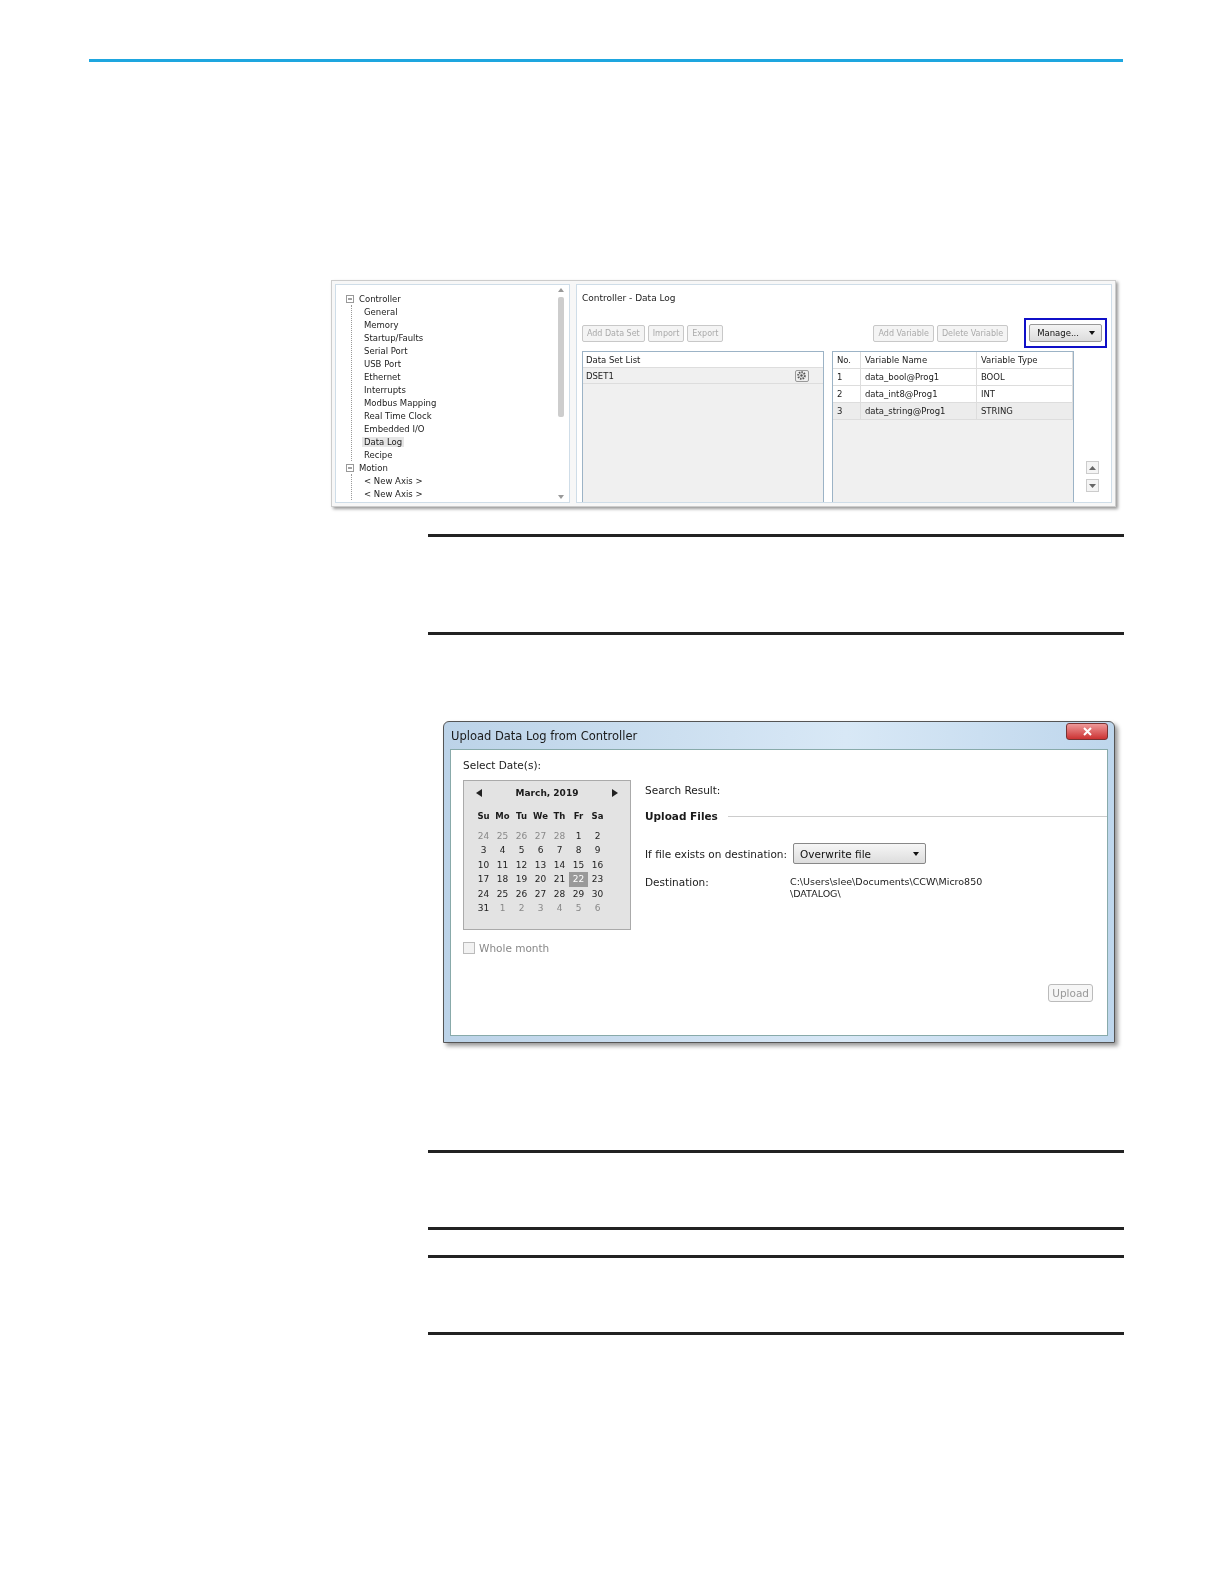 Image resolution: width=1224 pixels, height=1584 pixels. Describe the element at coordinates (514, 948) in the screenshot. I see `checkbox-label: Whole month` at that location.